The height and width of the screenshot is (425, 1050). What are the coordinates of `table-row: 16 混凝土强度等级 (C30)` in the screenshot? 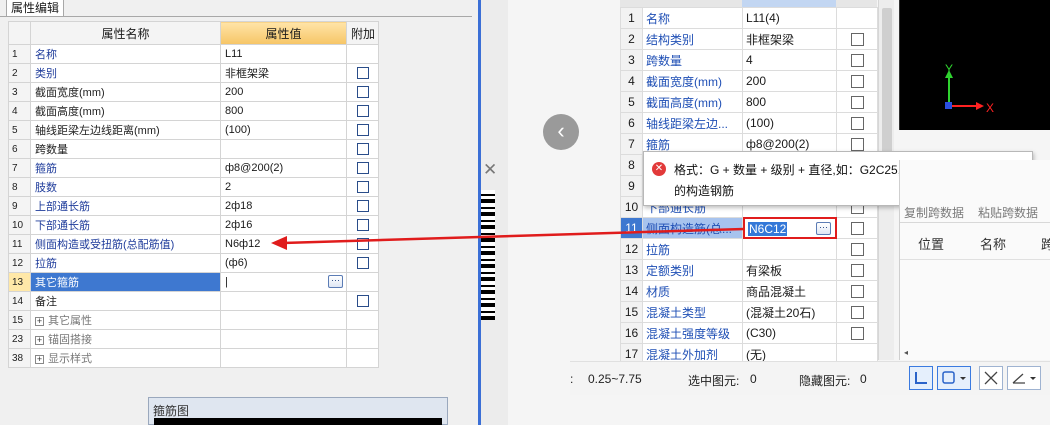 It's located at (749, 333).